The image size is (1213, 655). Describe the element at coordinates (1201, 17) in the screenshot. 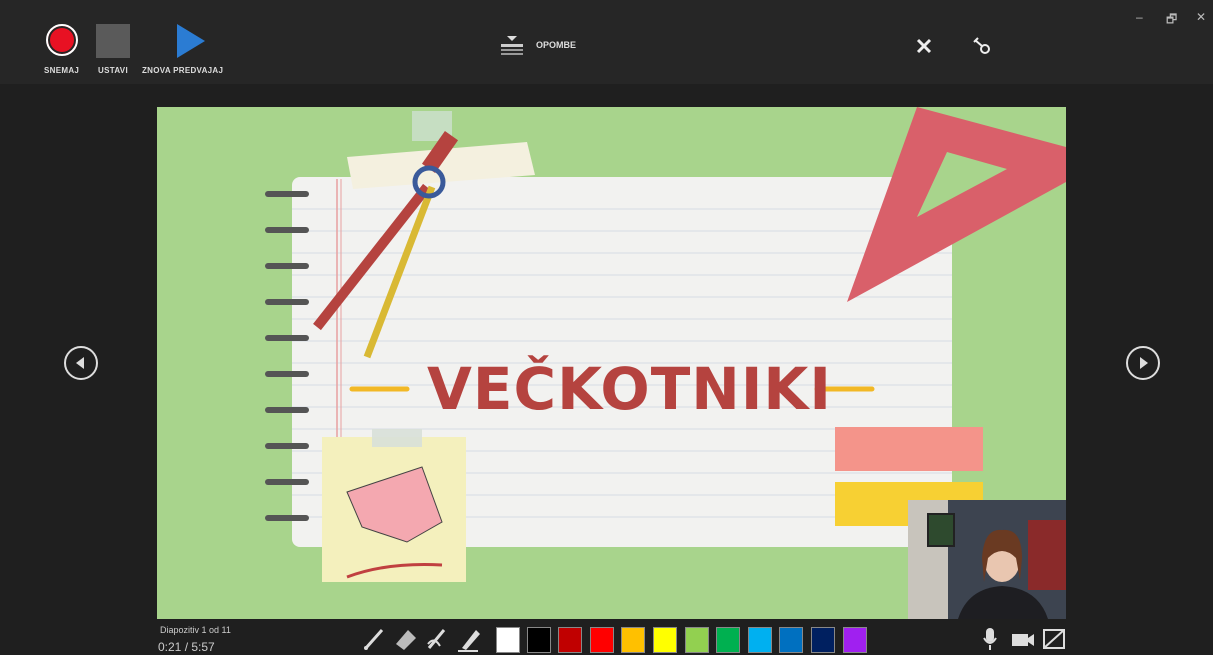

I see `window-close-button: ✕` at that location.